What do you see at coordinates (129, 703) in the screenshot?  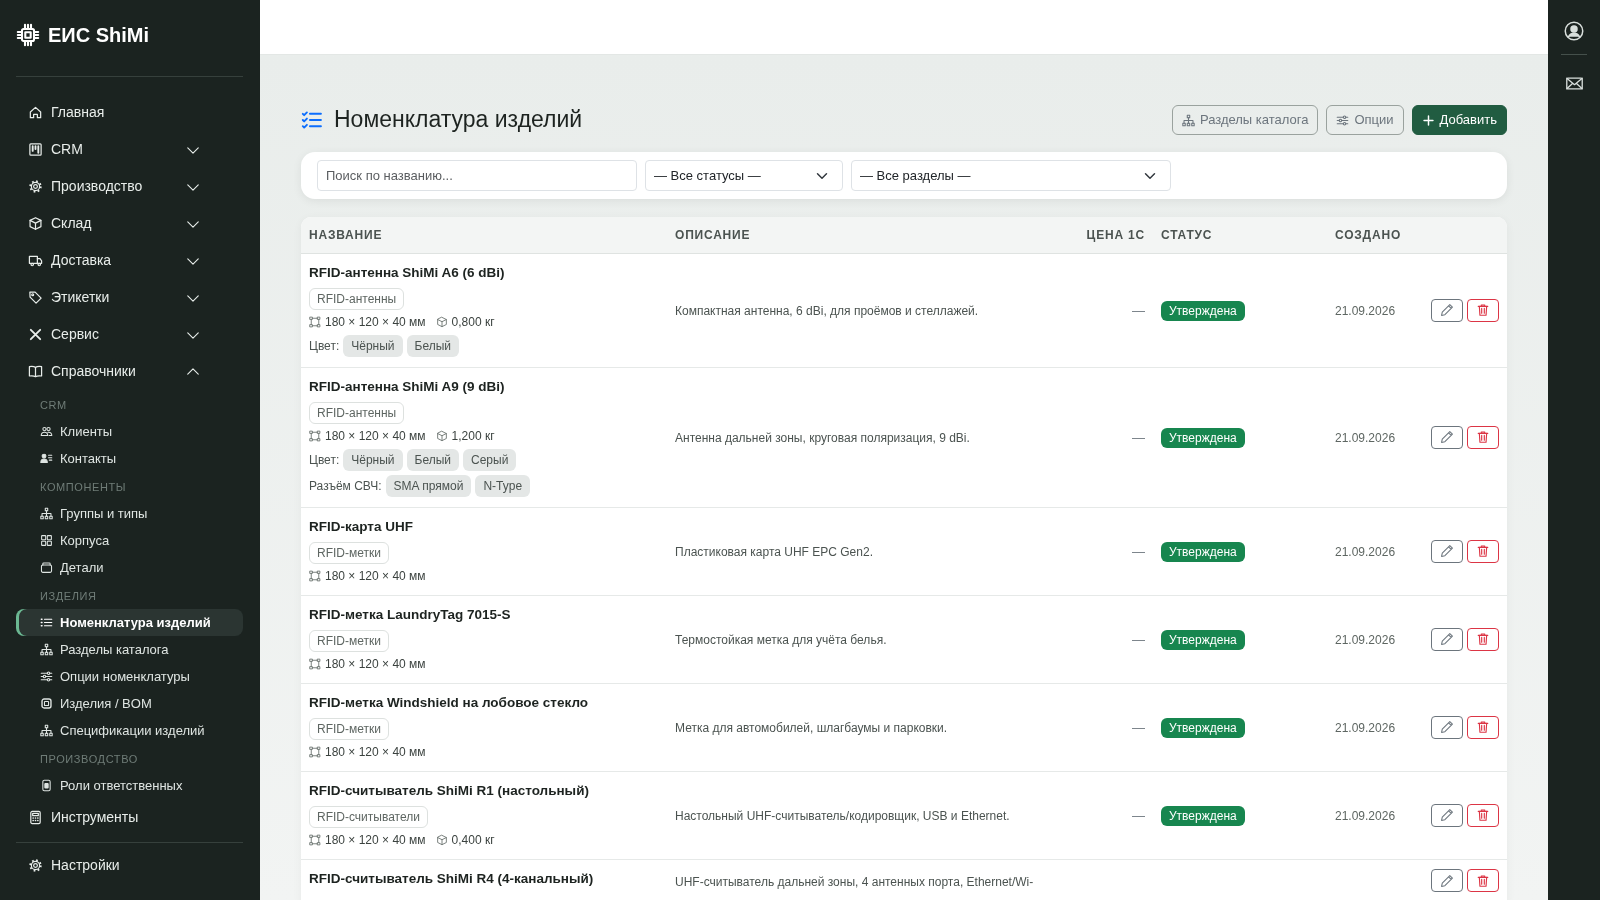 I see `submenu-item: Изделия / BOM` at bounding box center [129, 703].